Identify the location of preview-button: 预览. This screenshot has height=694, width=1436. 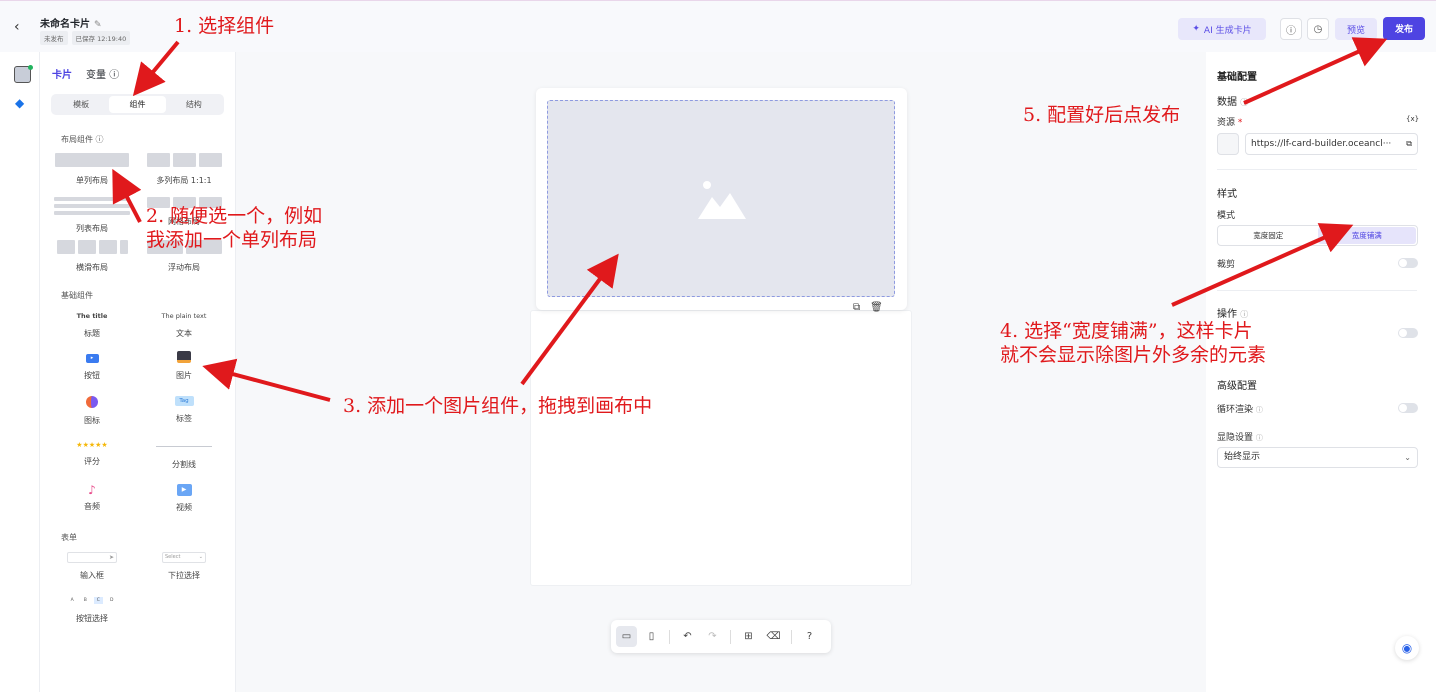
(1356, 29).